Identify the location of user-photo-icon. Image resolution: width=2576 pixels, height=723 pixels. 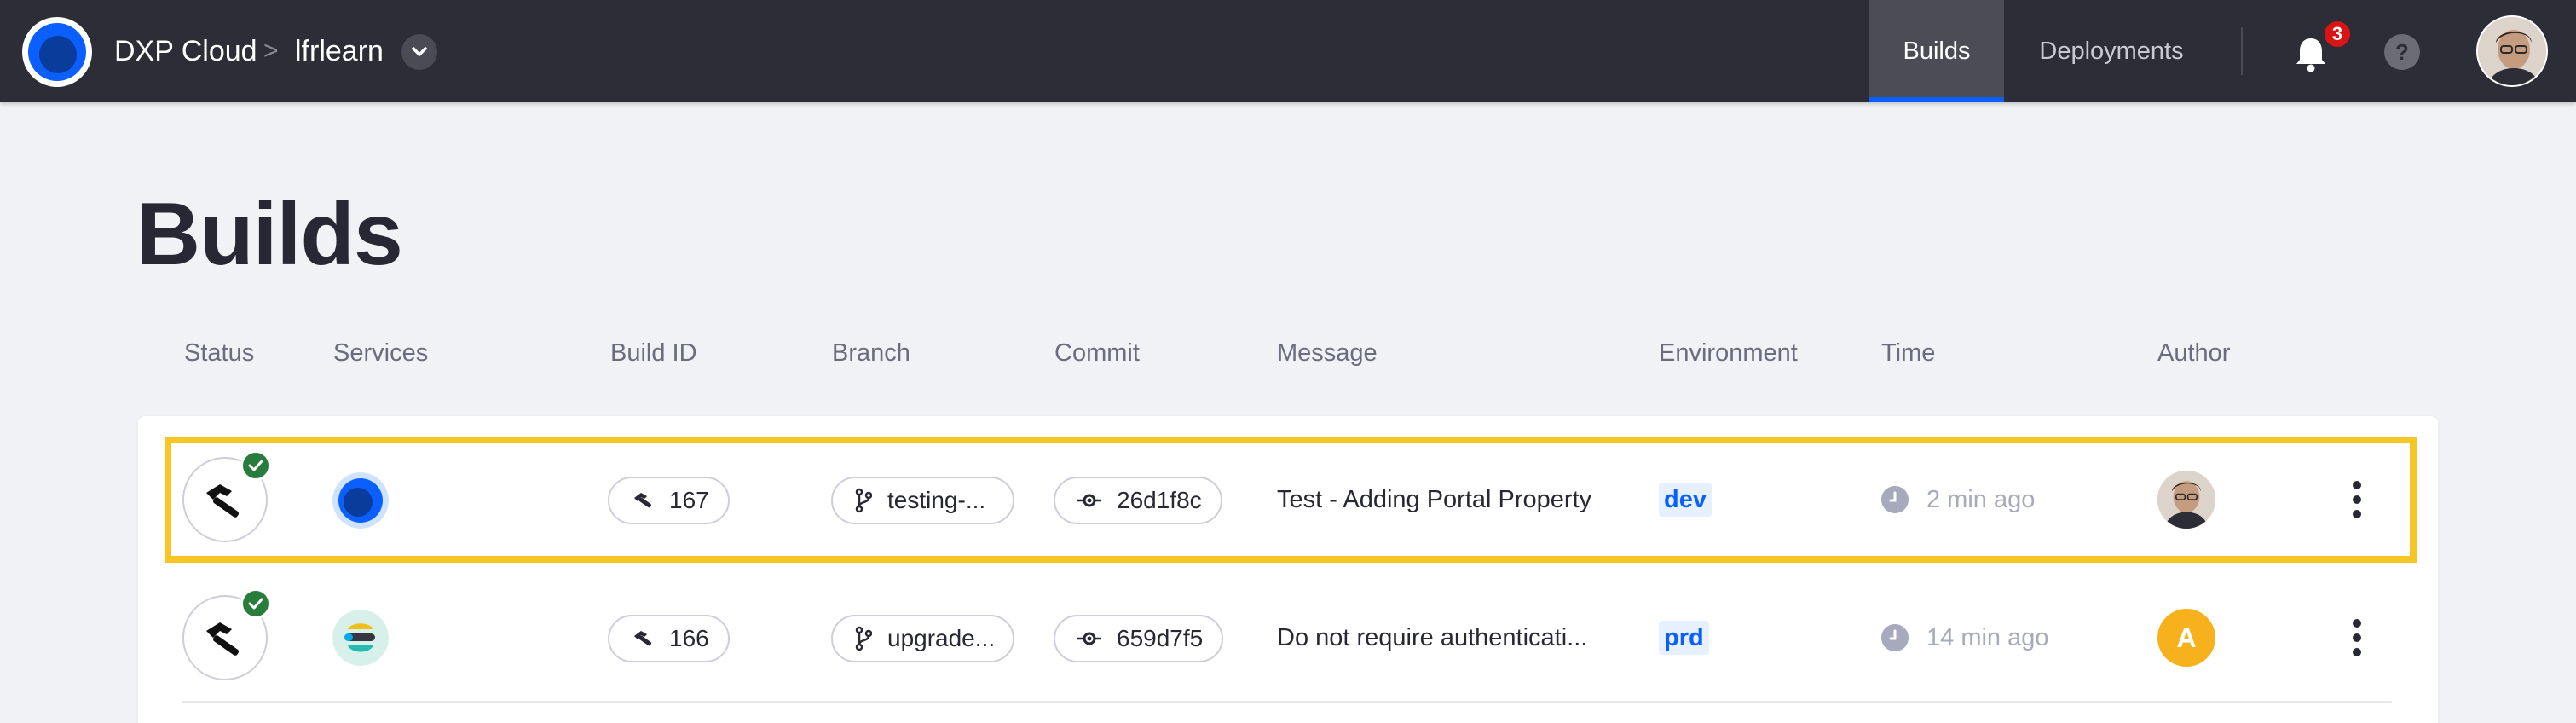
(2512, 51).